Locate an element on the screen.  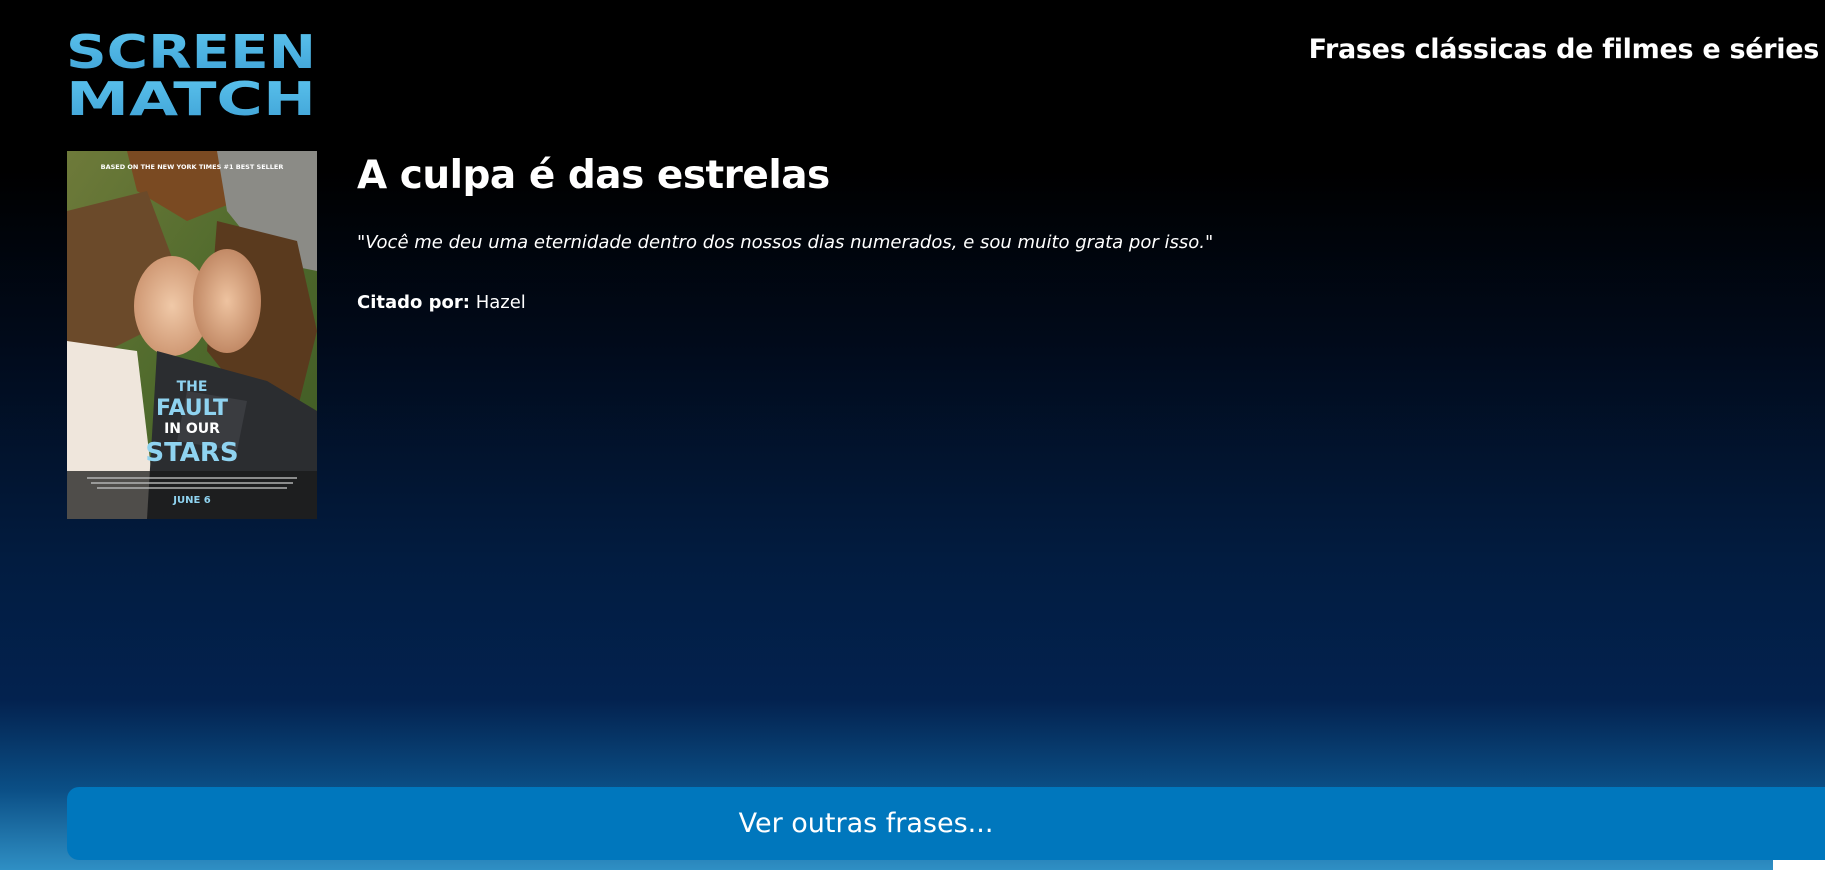
poster-title-line1: THE is located at coordinates (192, 387).